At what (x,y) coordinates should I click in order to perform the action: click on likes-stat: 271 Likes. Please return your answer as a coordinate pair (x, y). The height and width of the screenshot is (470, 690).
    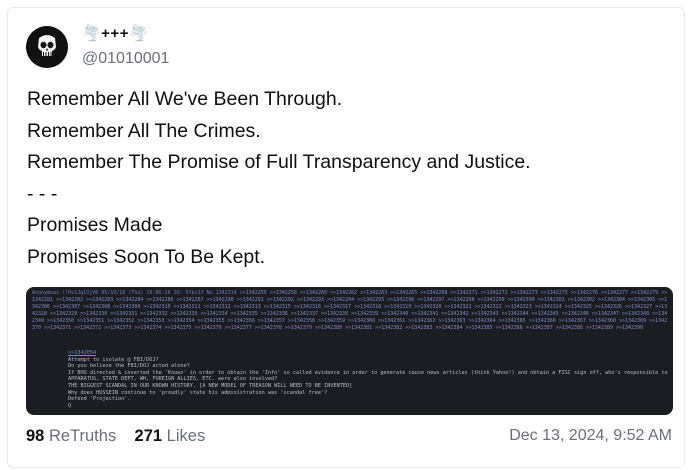
    Looking at the image, I should click on (170, 436).